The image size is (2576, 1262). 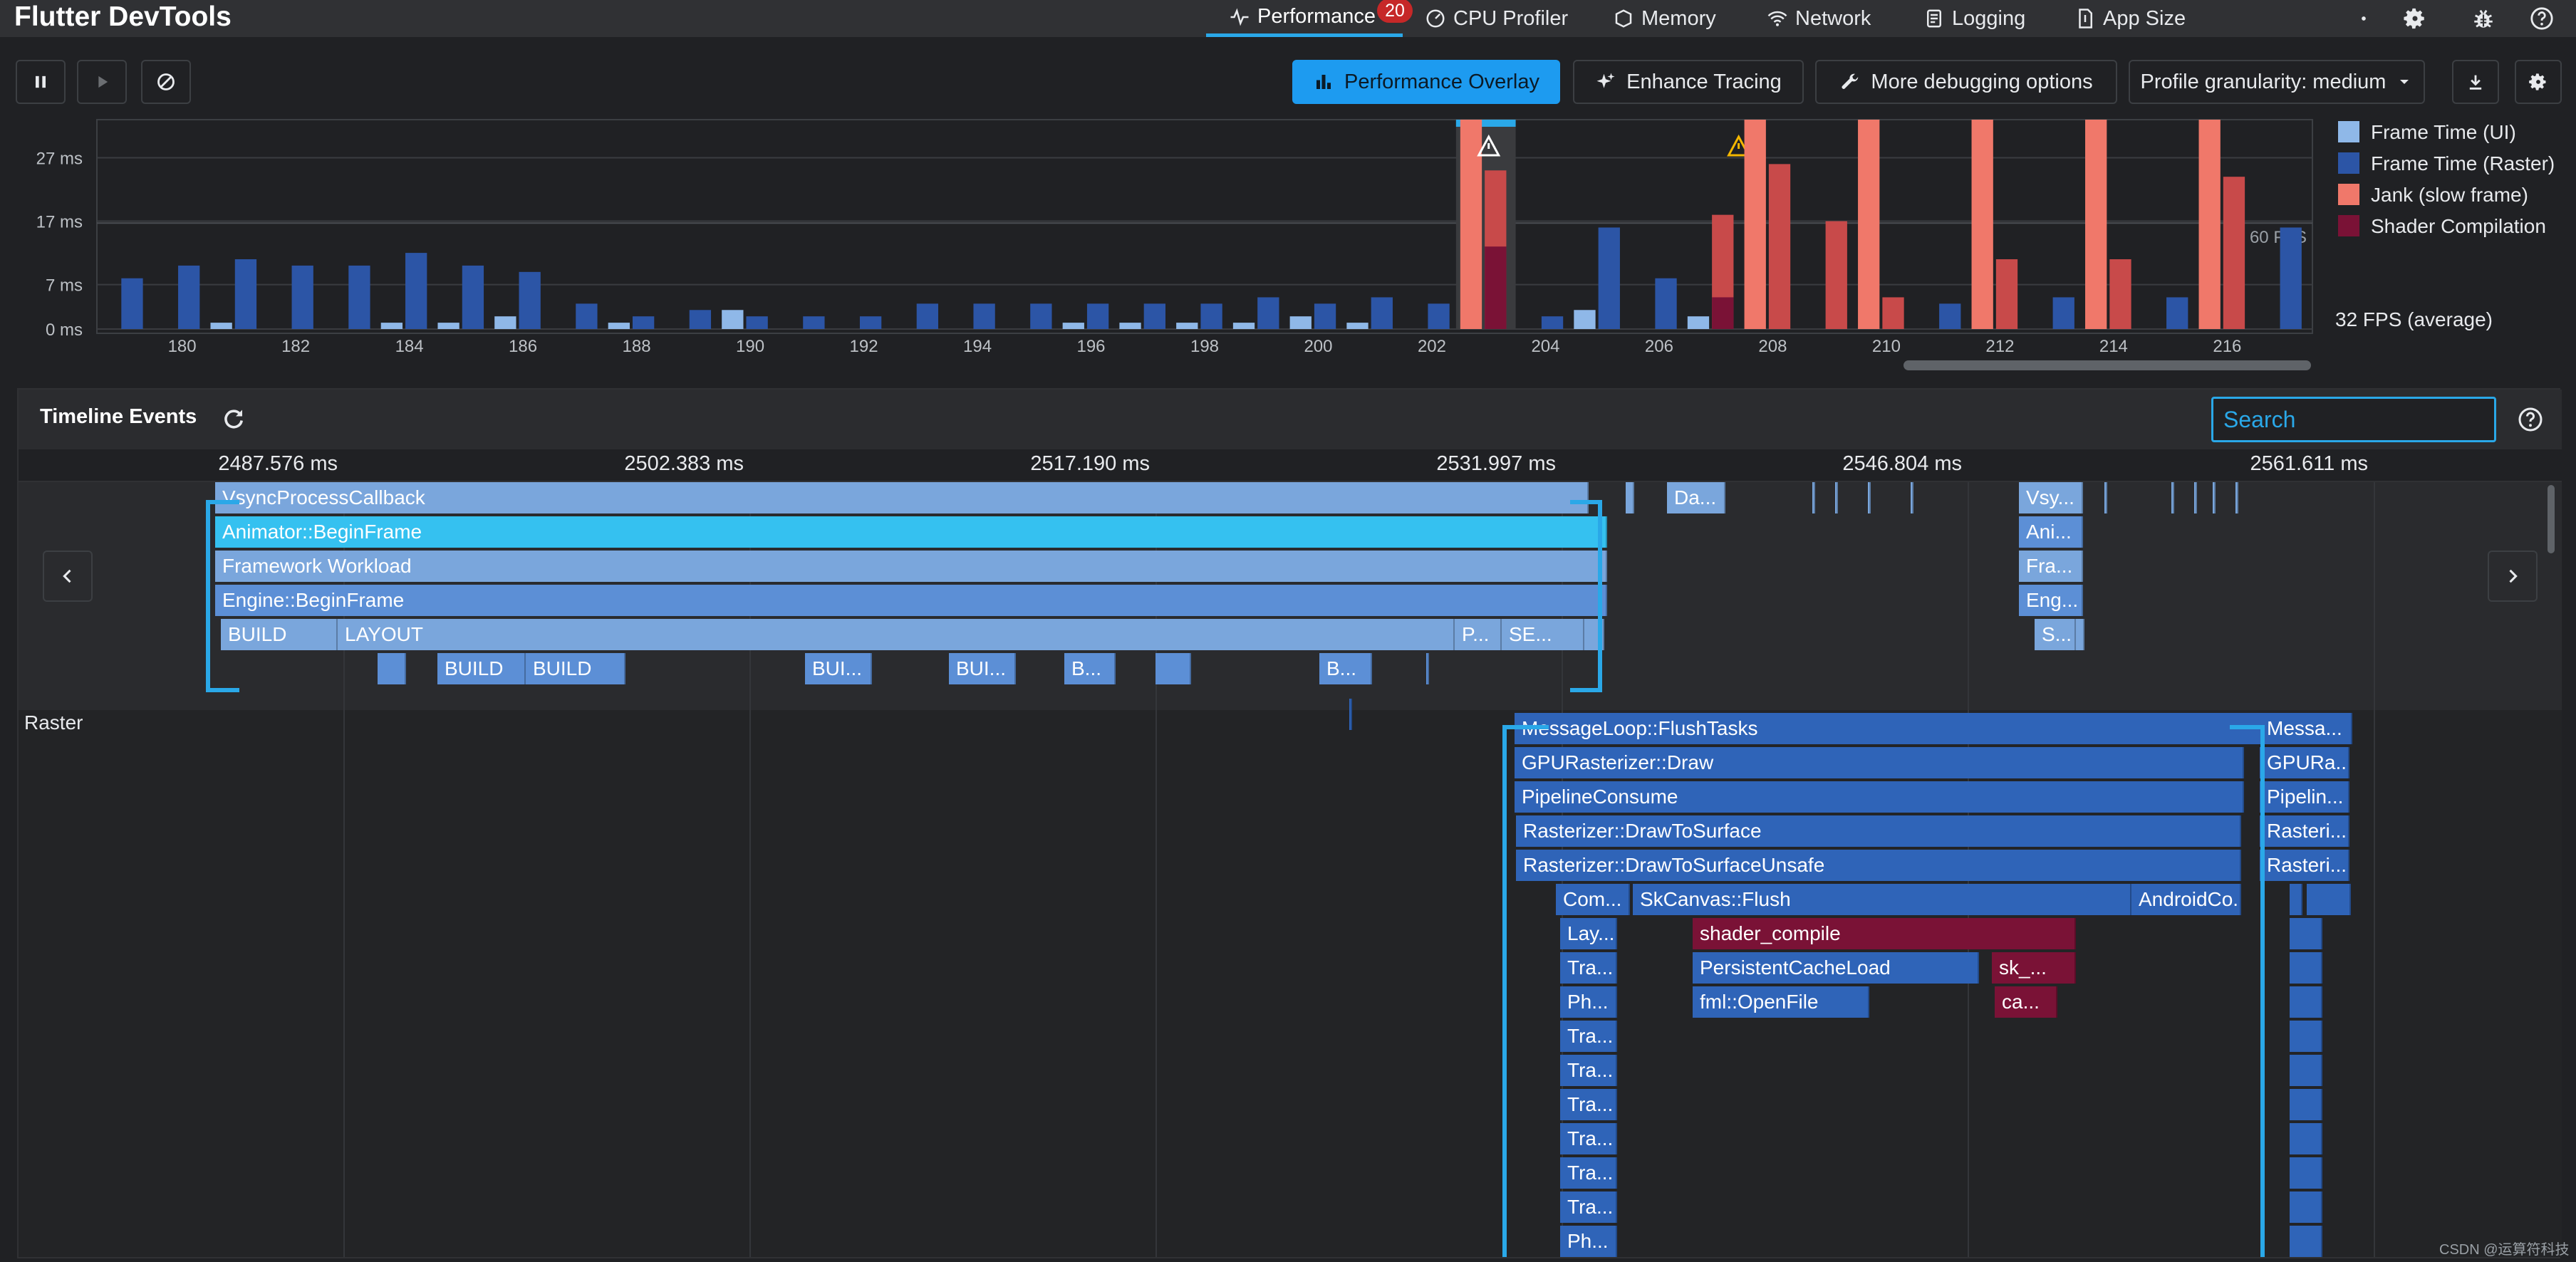 I want to click on x-tick-label: 186, so click(x=523, y=346).